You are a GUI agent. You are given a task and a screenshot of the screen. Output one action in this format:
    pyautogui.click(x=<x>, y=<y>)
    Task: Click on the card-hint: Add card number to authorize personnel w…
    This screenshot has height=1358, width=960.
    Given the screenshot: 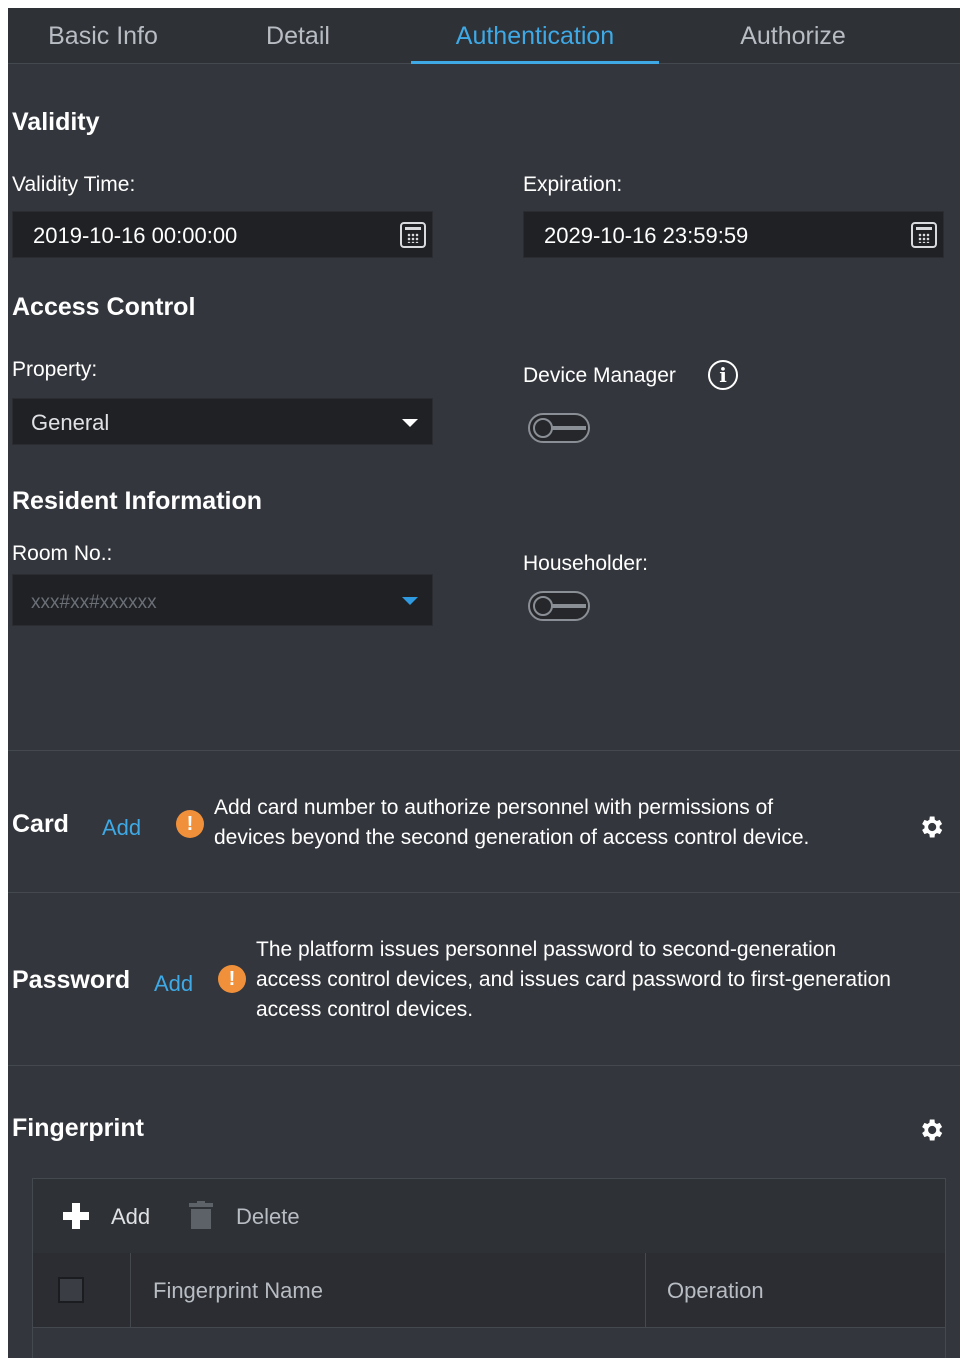 What is the action you would take?
    pyautogui.click(x=511, y=823)
    